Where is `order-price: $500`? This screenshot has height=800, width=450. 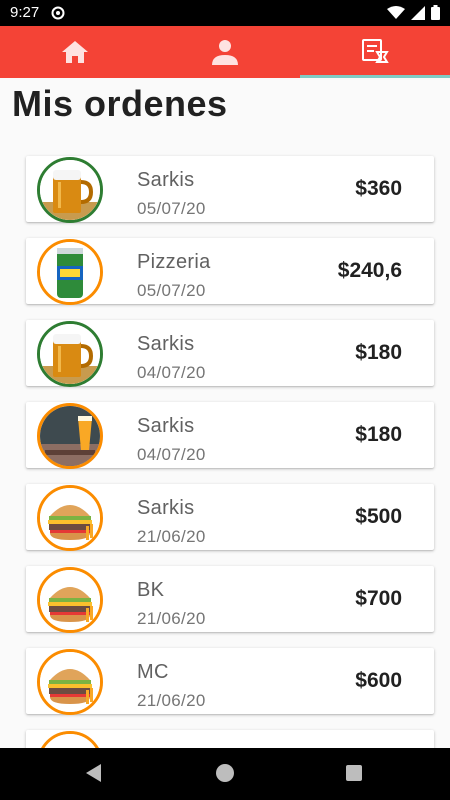 order-price: $500 is located at coordinates (378, 516).